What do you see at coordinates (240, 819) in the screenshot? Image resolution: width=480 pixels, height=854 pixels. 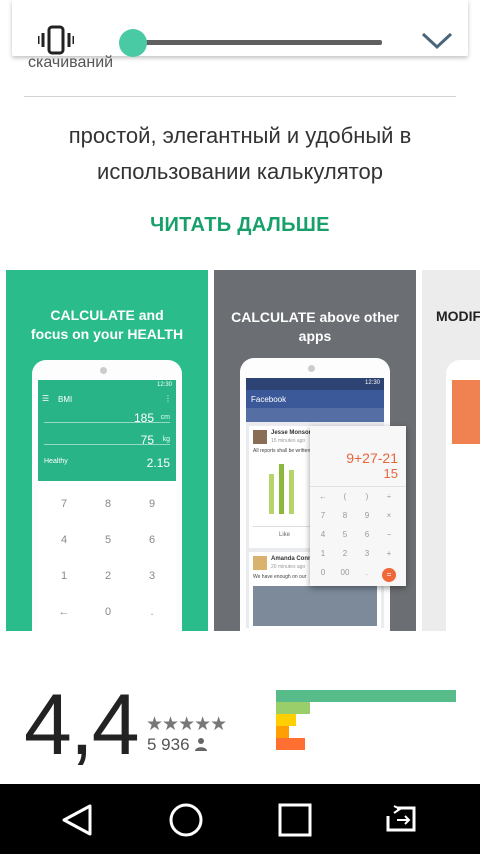 I see `navigation-bar` at bounding box center [240, 819].